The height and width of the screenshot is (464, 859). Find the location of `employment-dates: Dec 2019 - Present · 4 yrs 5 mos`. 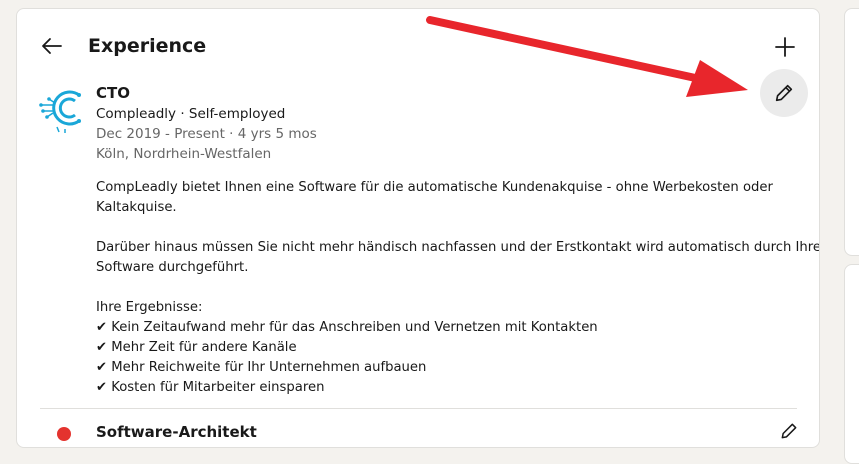

employment-dates: Dec 2019 - Present · 4 yrs 5 mos is located at coordinates (206, 134).